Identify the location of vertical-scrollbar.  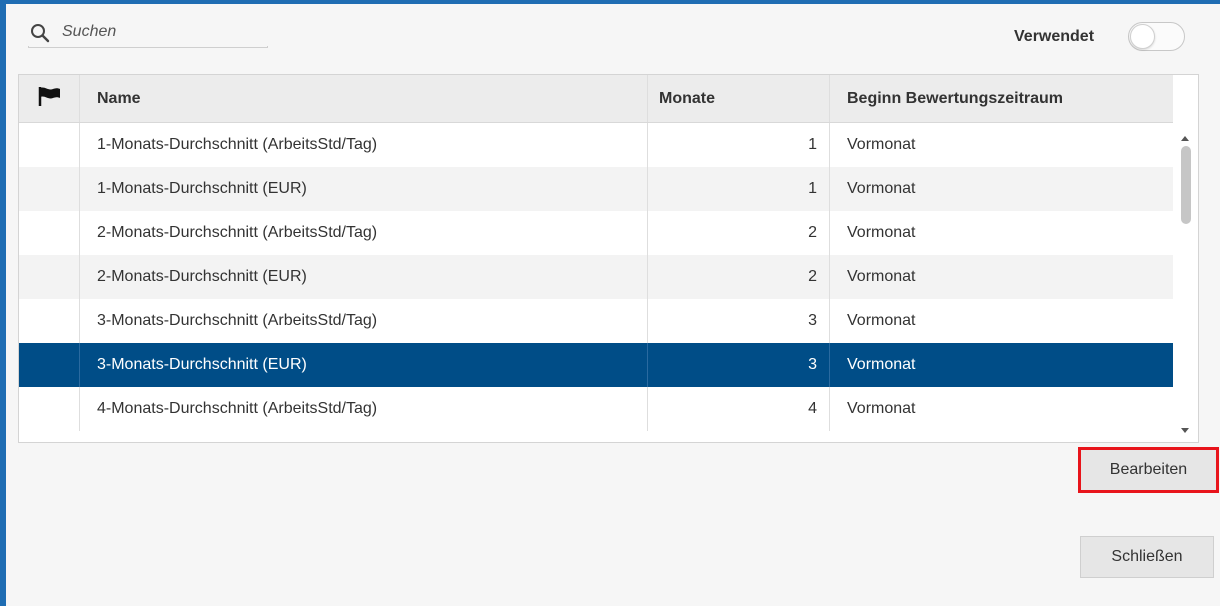
(1186, 282).